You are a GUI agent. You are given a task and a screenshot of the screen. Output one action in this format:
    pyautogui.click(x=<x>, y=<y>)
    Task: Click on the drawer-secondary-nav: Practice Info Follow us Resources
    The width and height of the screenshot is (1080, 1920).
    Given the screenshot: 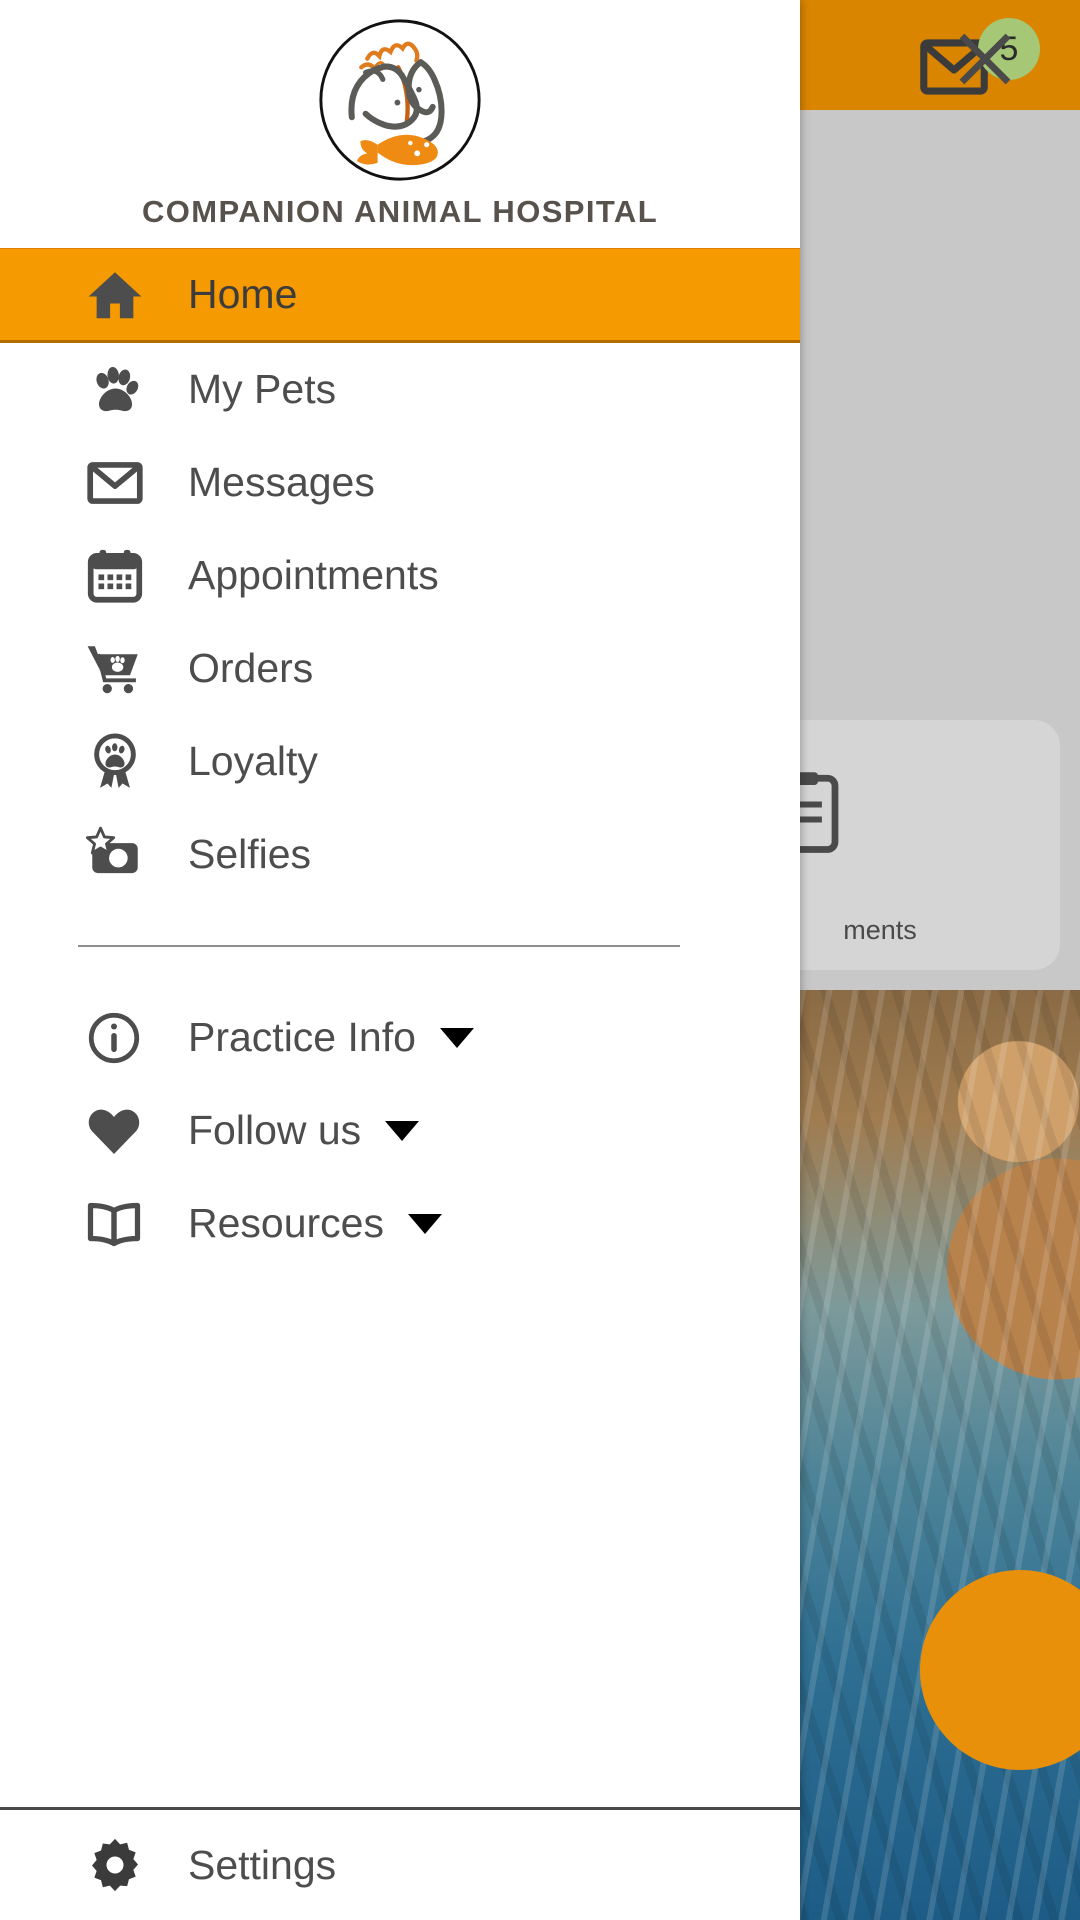 What is the action you would take?
    pyautogui.click(x=400, y=1130)
    